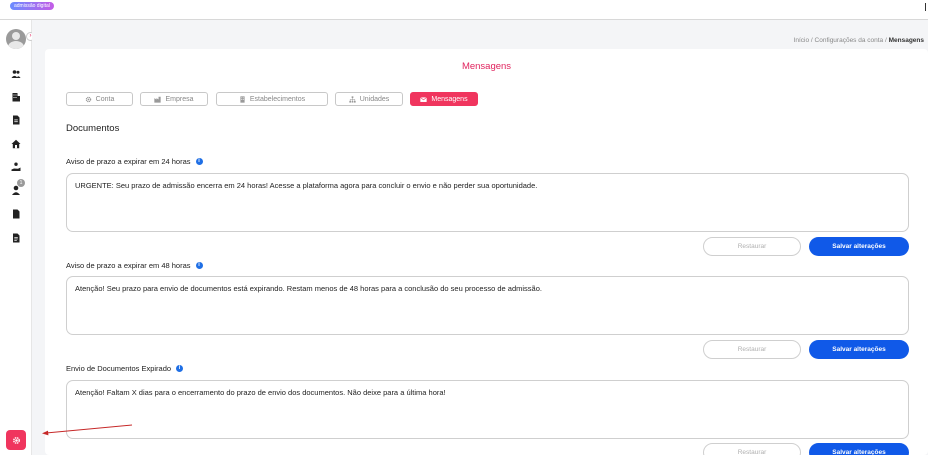 The width and height of the screenshot is (928, 455). What do you see at coordinates (16, 120) in the screenshot?
I see `document-icon` at bounding box center [16, 120].